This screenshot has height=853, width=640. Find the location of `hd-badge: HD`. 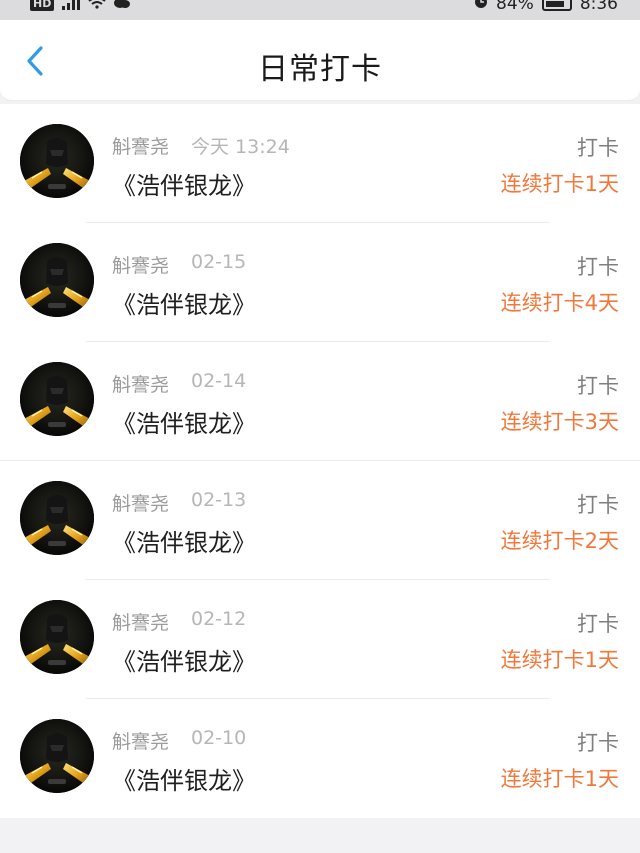

hd-badge: HD is located at coordinates (42, 5).